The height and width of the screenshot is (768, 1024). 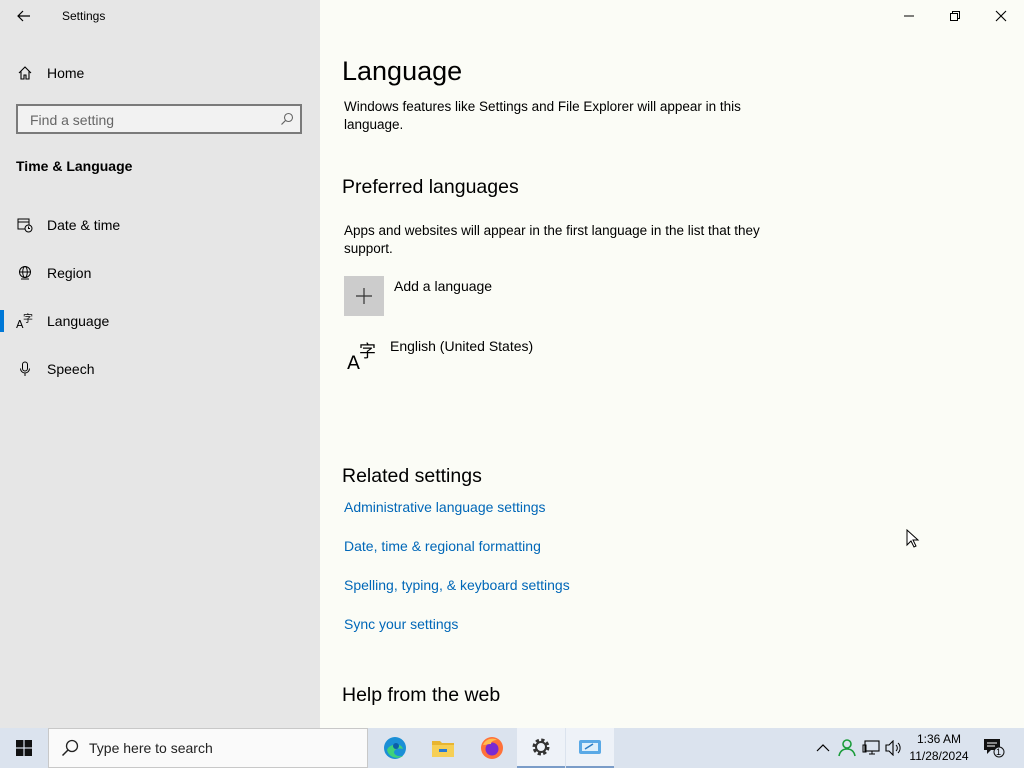 I want to click on globe-icon, so click(x=25, y=273).